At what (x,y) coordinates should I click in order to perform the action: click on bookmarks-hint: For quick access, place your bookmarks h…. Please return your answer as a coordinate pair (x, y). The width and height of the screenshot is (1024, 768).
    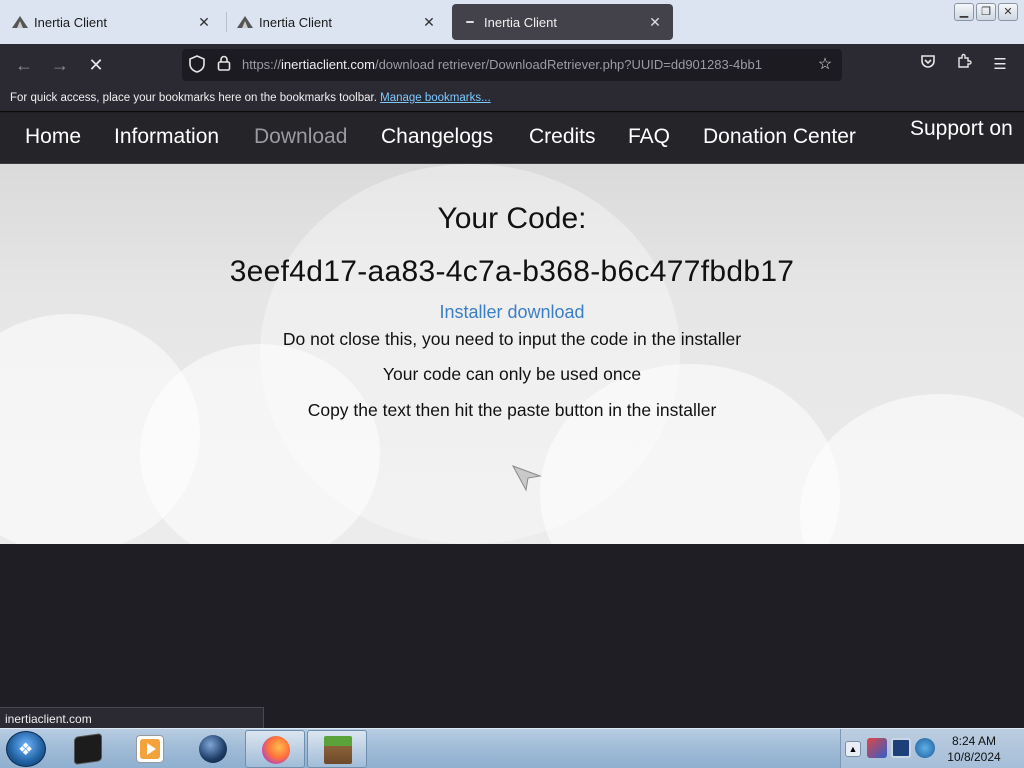
    Looking at the image, I should click on (193, 98).